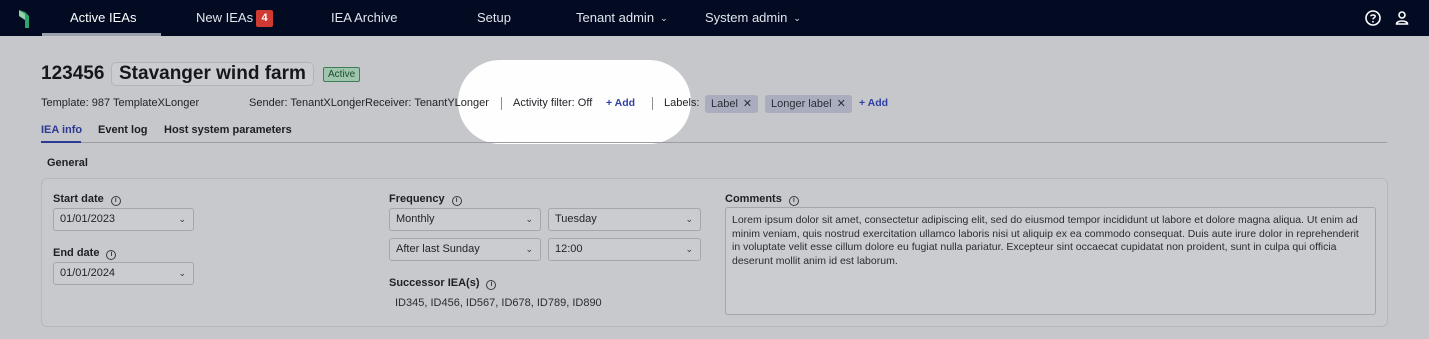 This screenshot has height=339, width=1429. I want to click on nav-tenant-admin: Tenant admin ⌄, so click(622, 18).